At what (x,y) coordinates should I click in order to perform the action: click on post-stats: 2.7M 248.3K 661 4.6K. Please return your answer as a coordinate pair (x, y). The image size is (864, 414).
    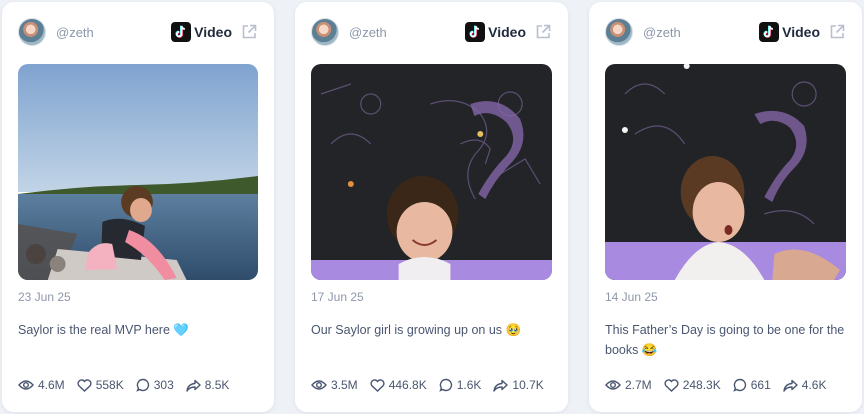
    Looking at the image, I should click on (728, 385).